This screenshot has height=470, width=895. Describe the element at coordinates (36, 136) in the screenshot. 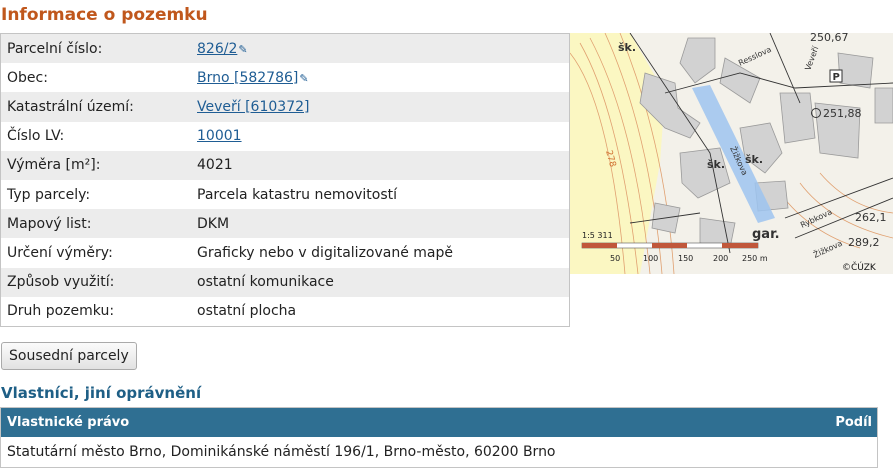

I see `info-label: Číslo LV:` at that location.